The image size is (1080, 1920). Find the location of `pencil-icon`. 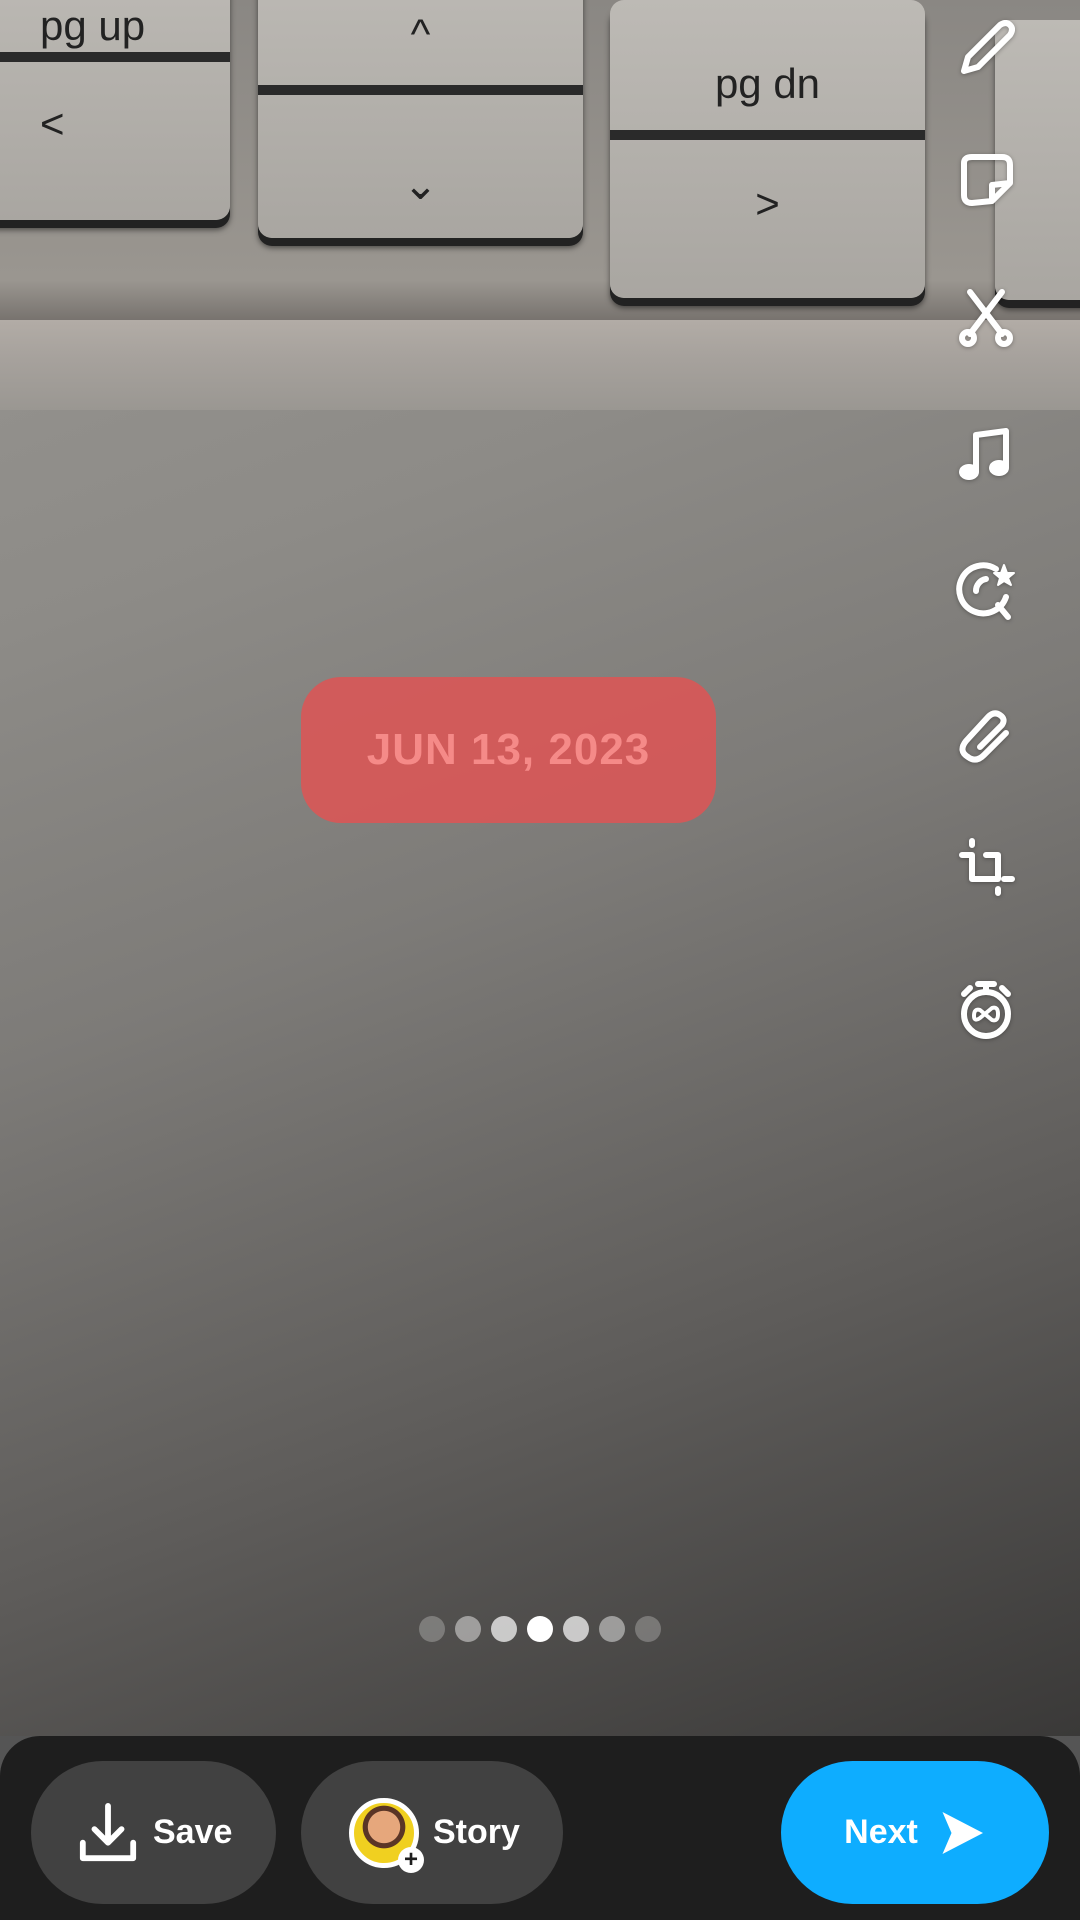

pencil-icon is located at coordinates (988, 47).